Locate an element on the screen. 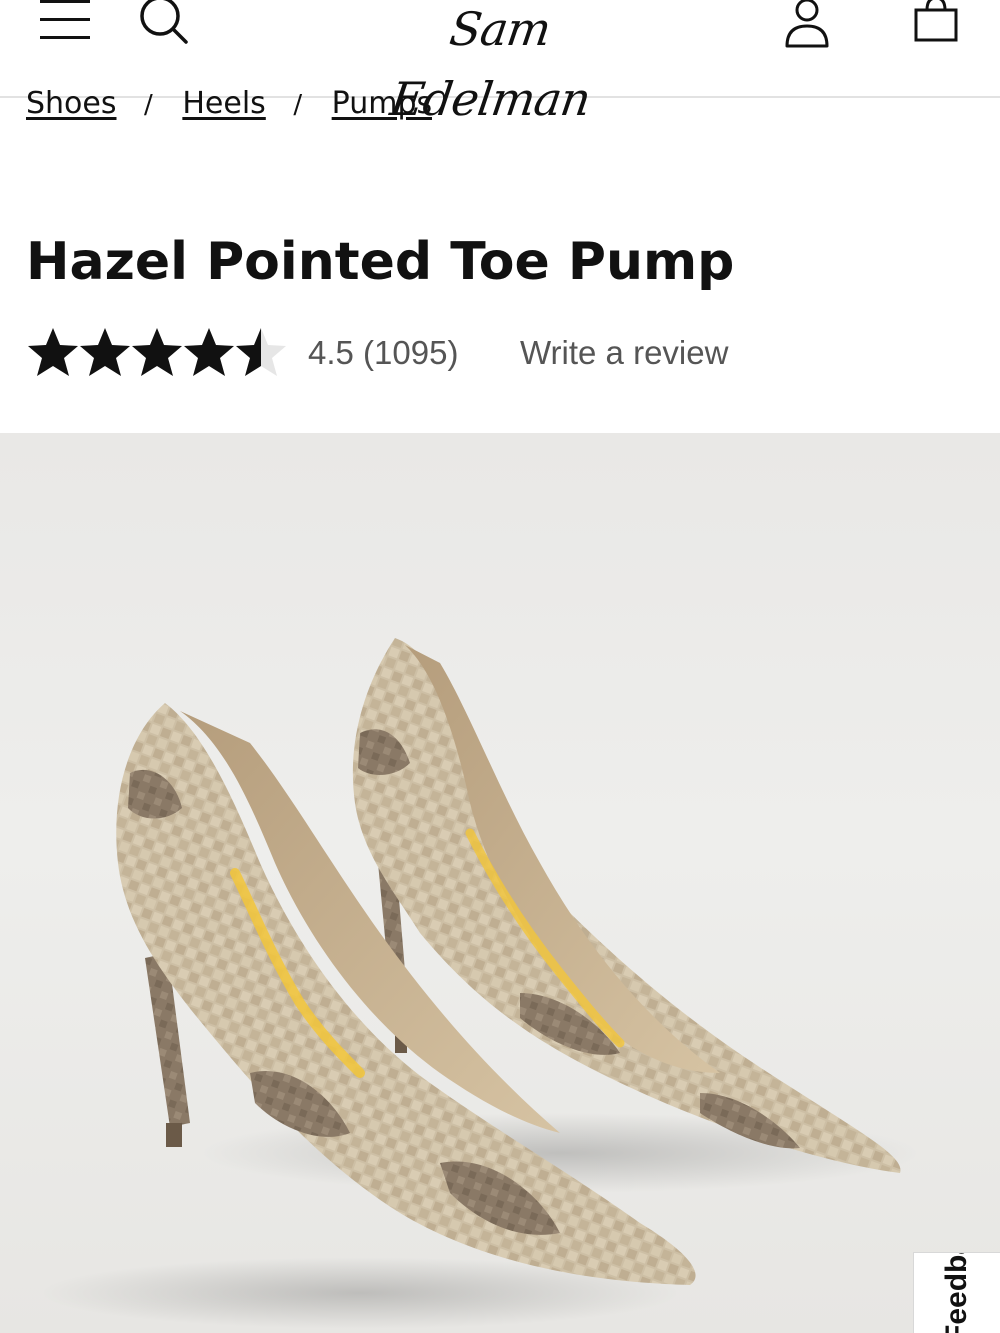  feedback-tab: Feedback is located at coordinates (956, 1292).